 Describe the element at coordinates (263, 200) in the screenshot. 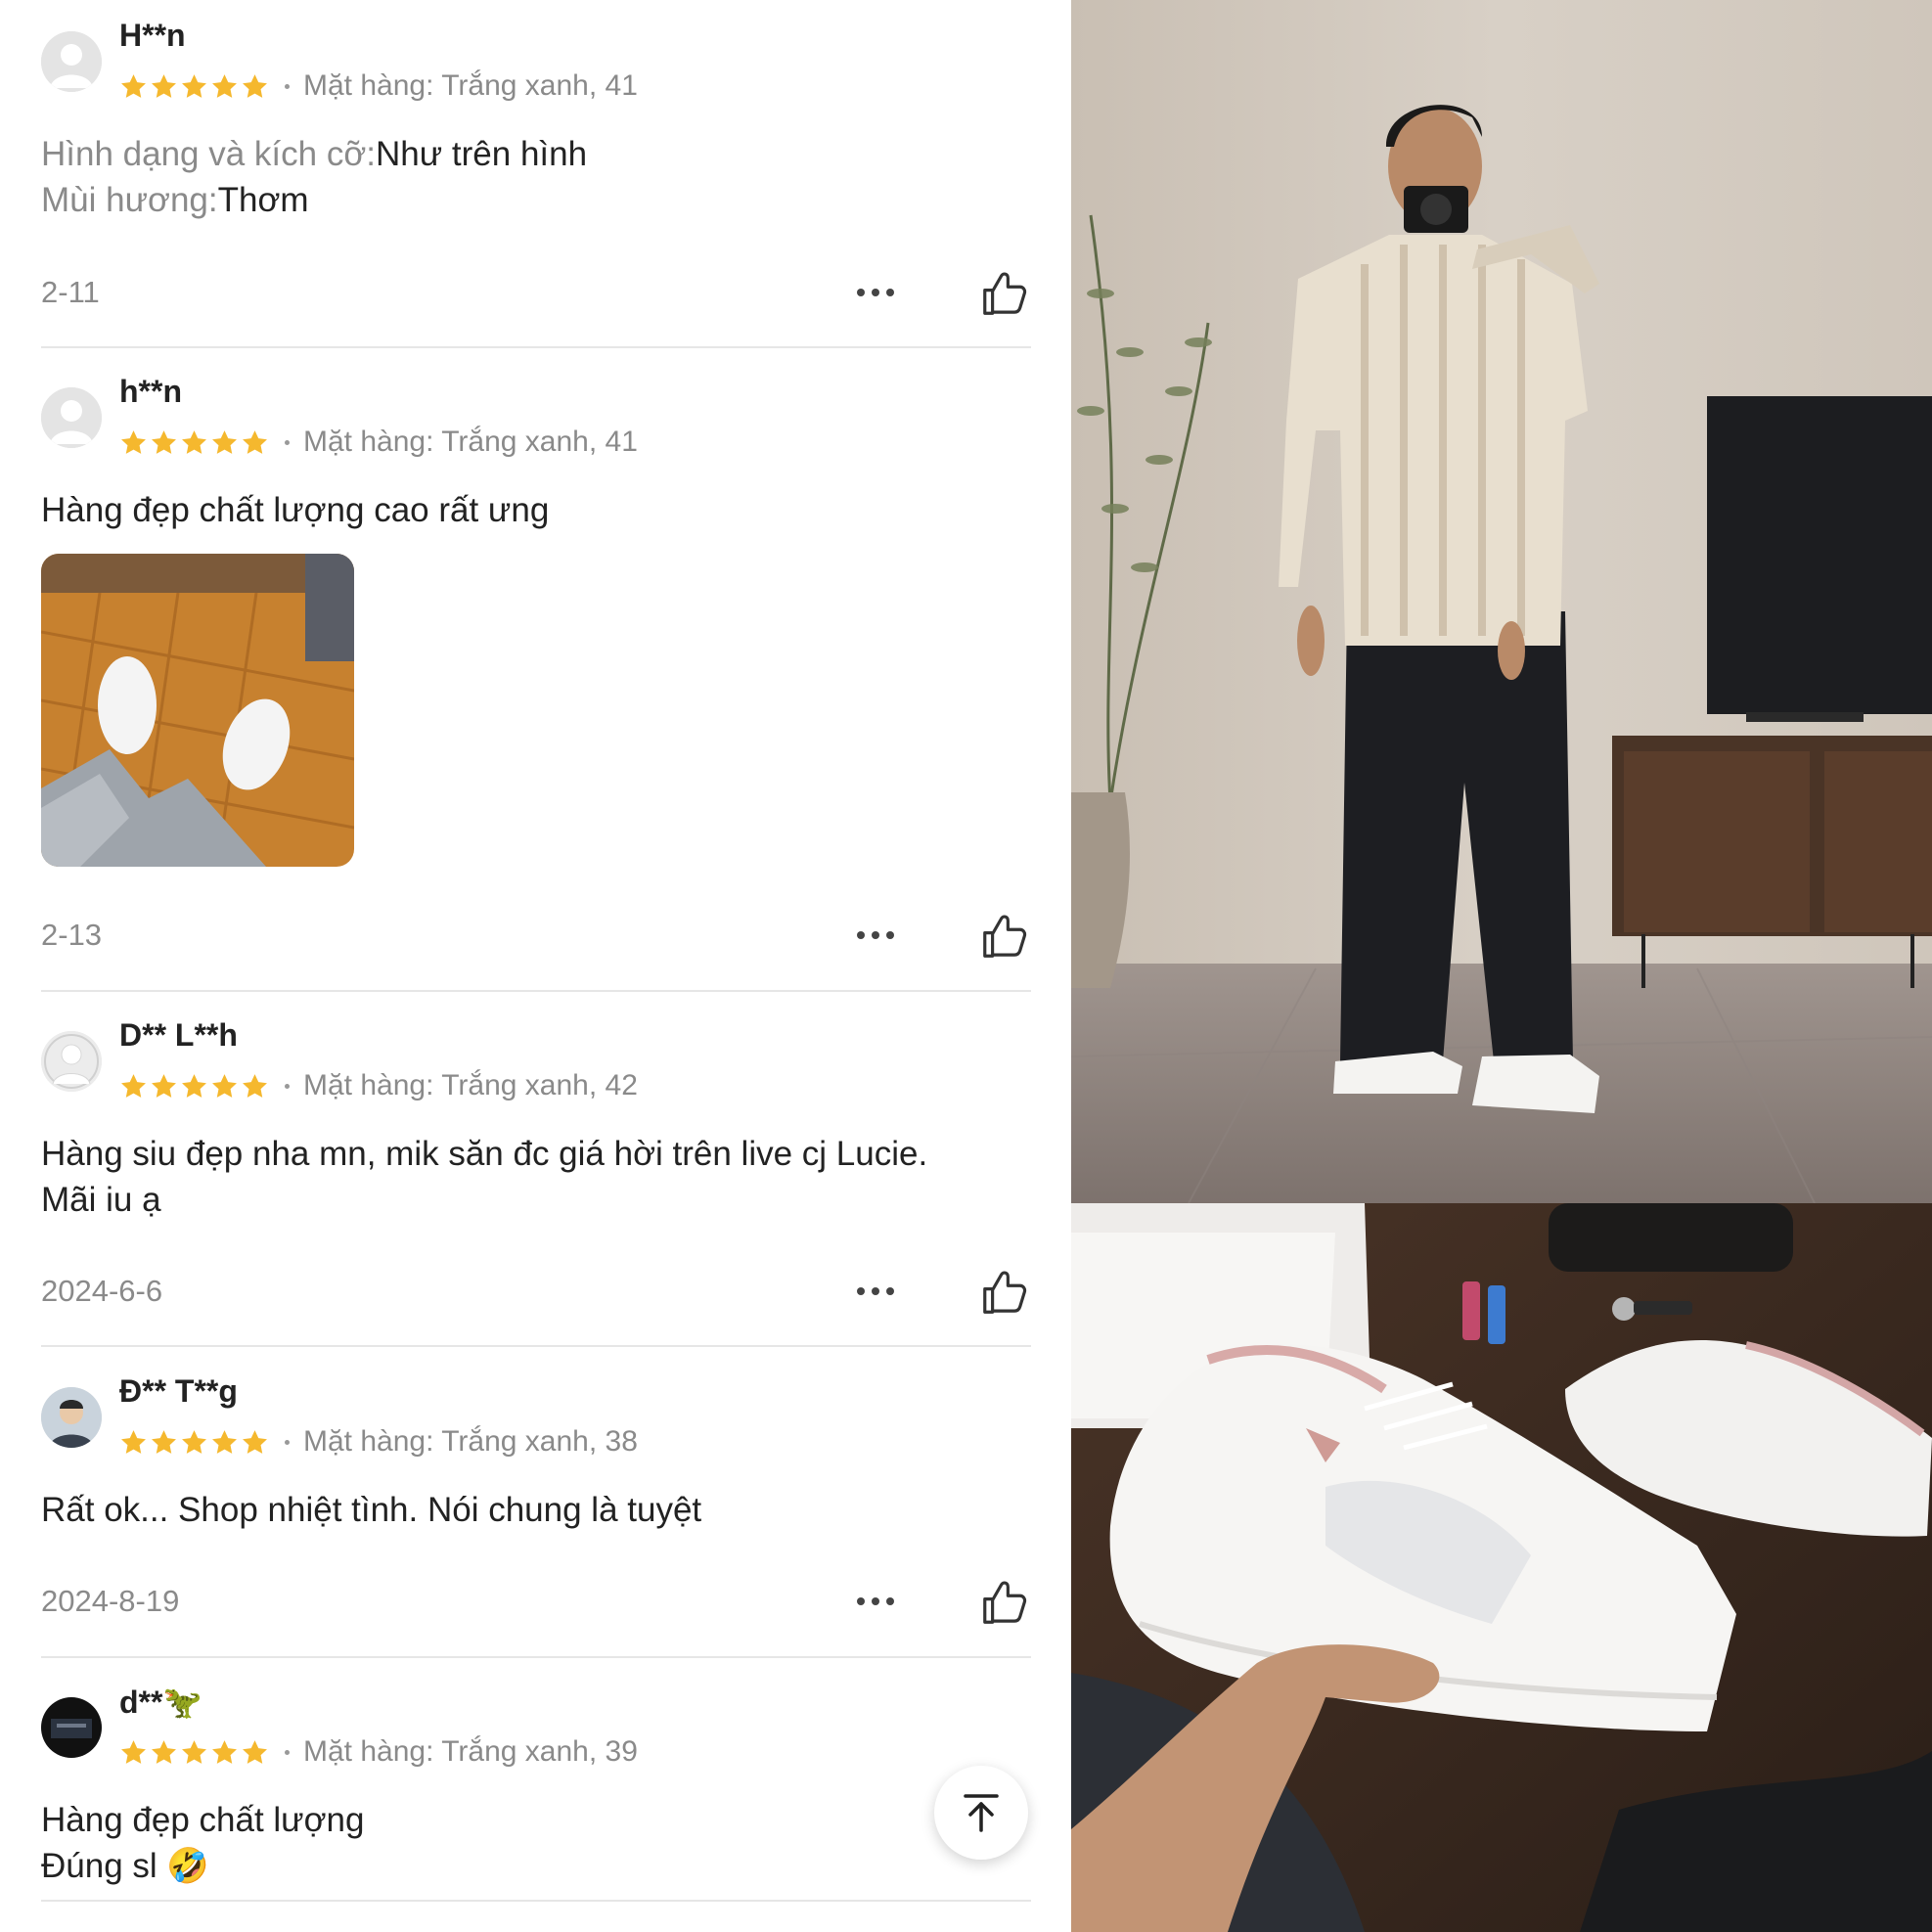

I see `attribute-value: Thơm` at that location.